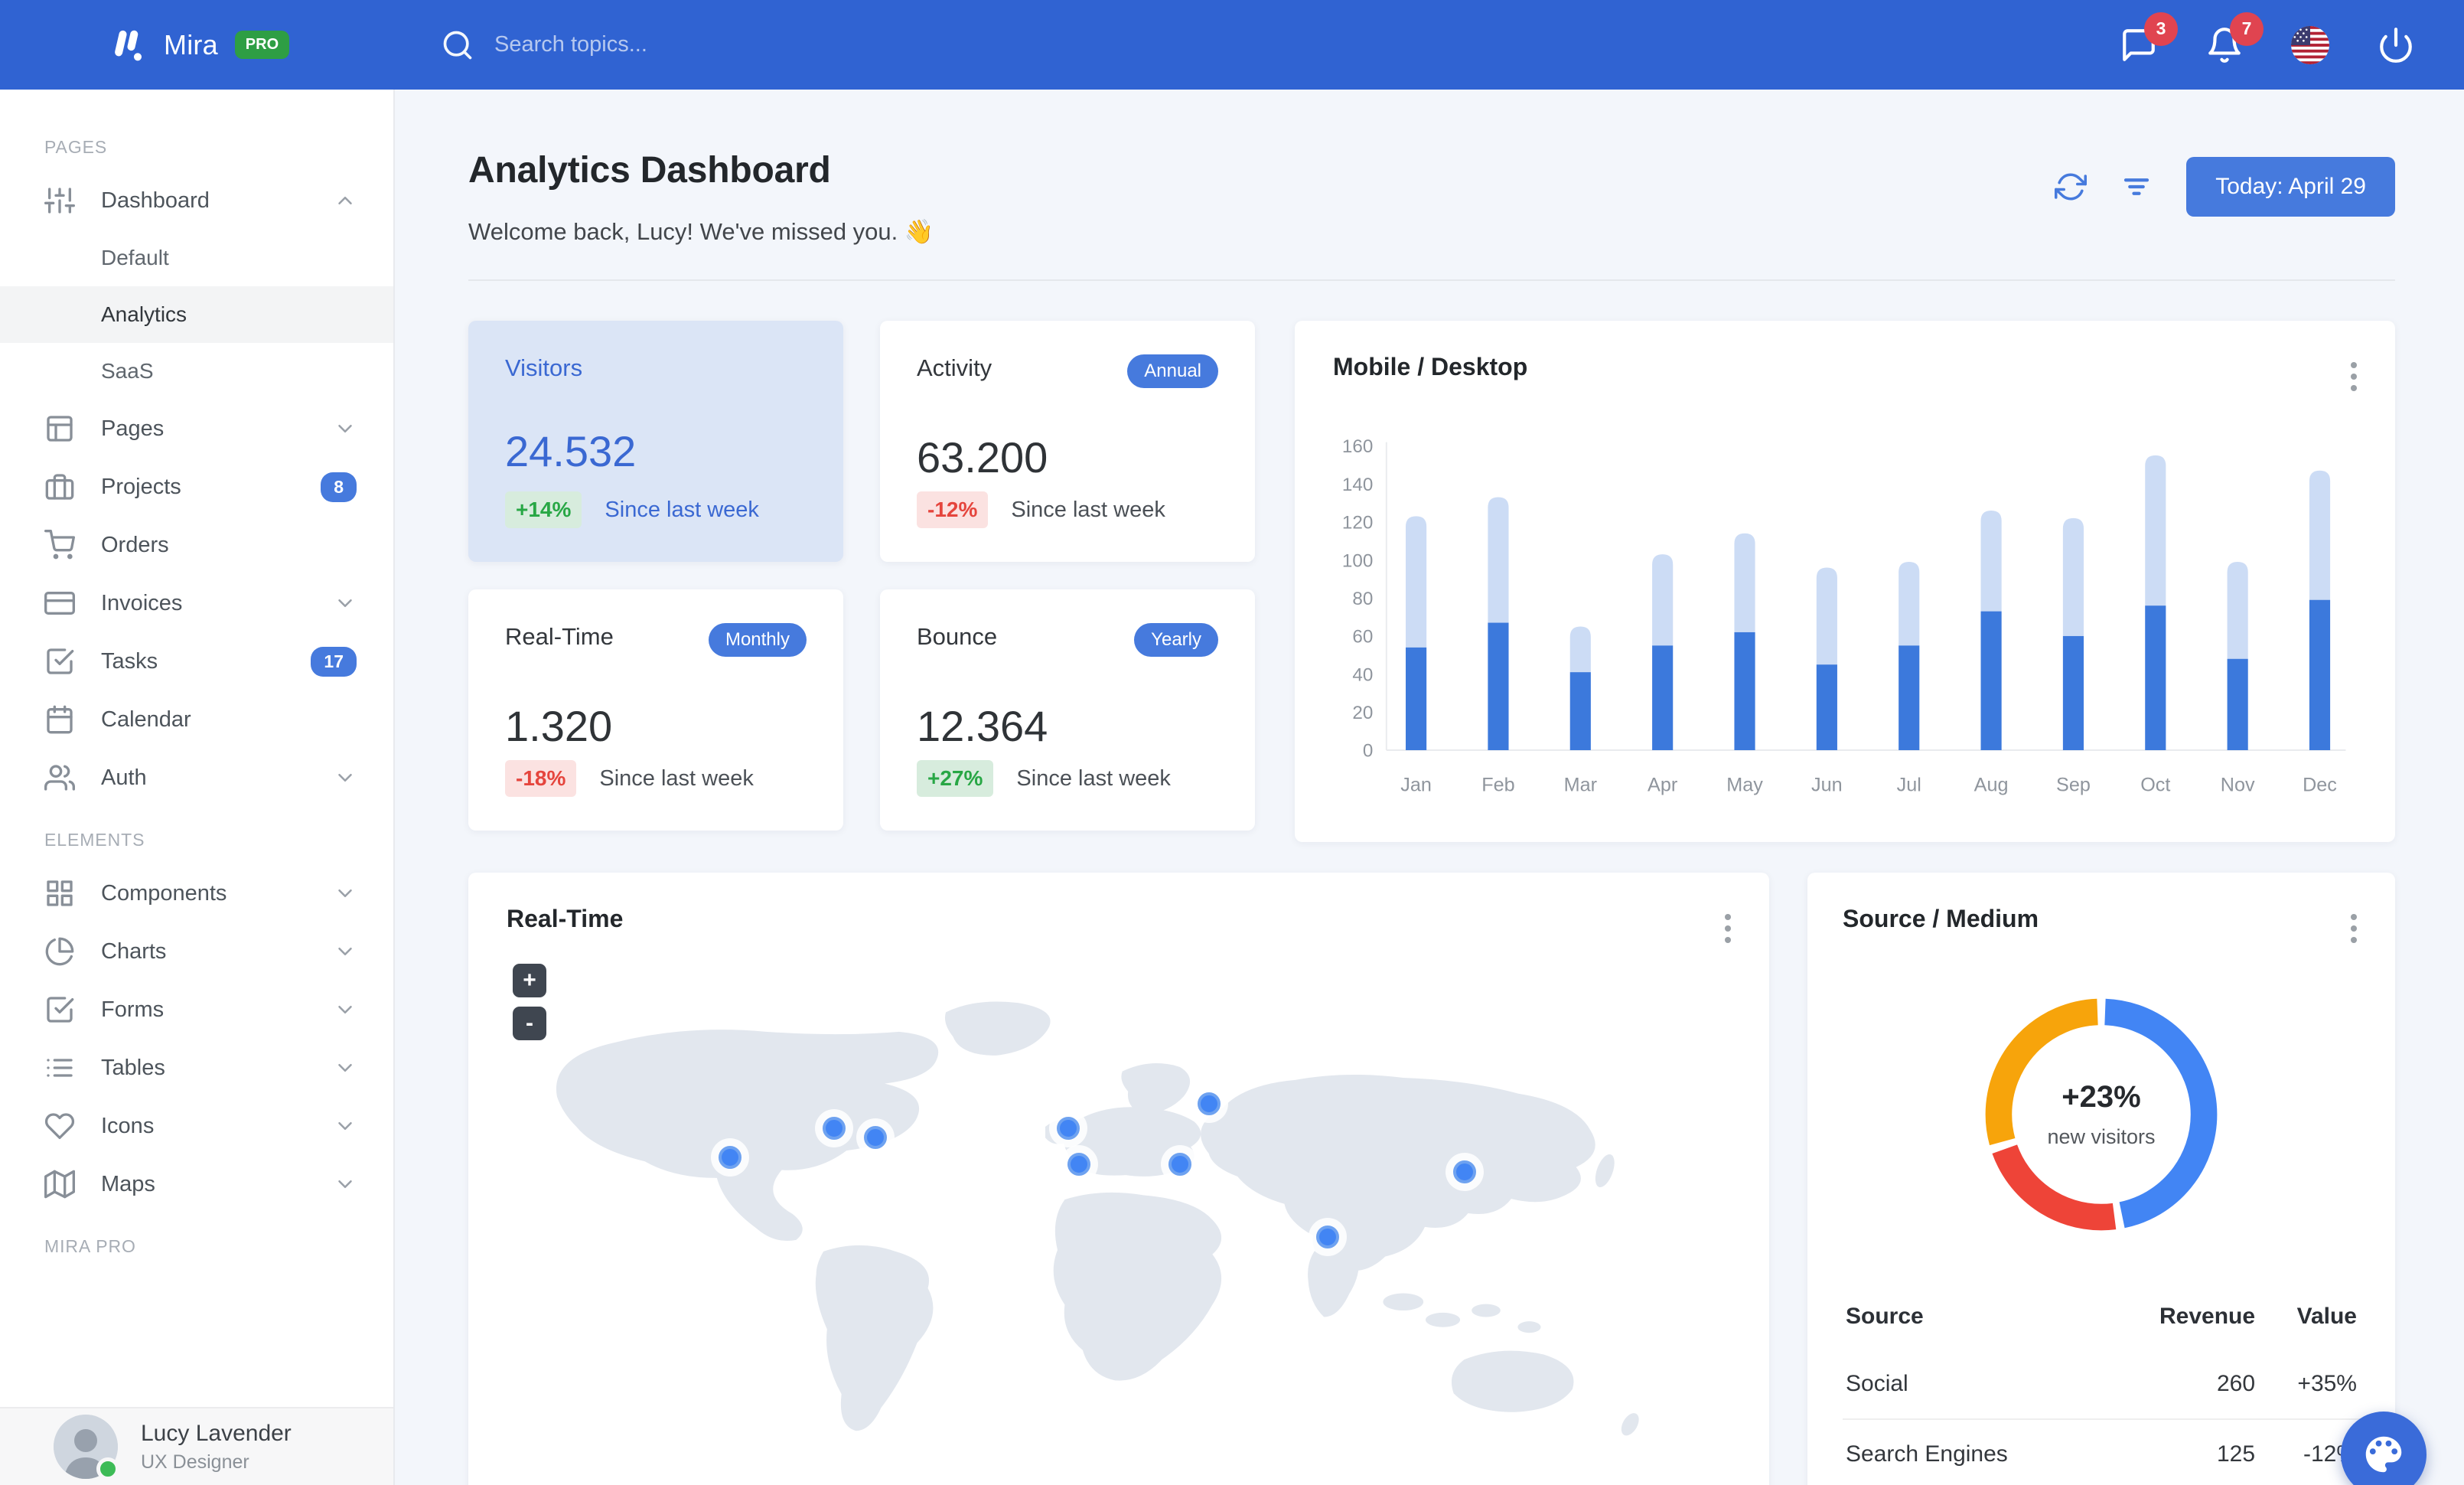  Describe the element at coordinates (2353, 376) in the screenshot. I see `chart-menu-button` at that location.